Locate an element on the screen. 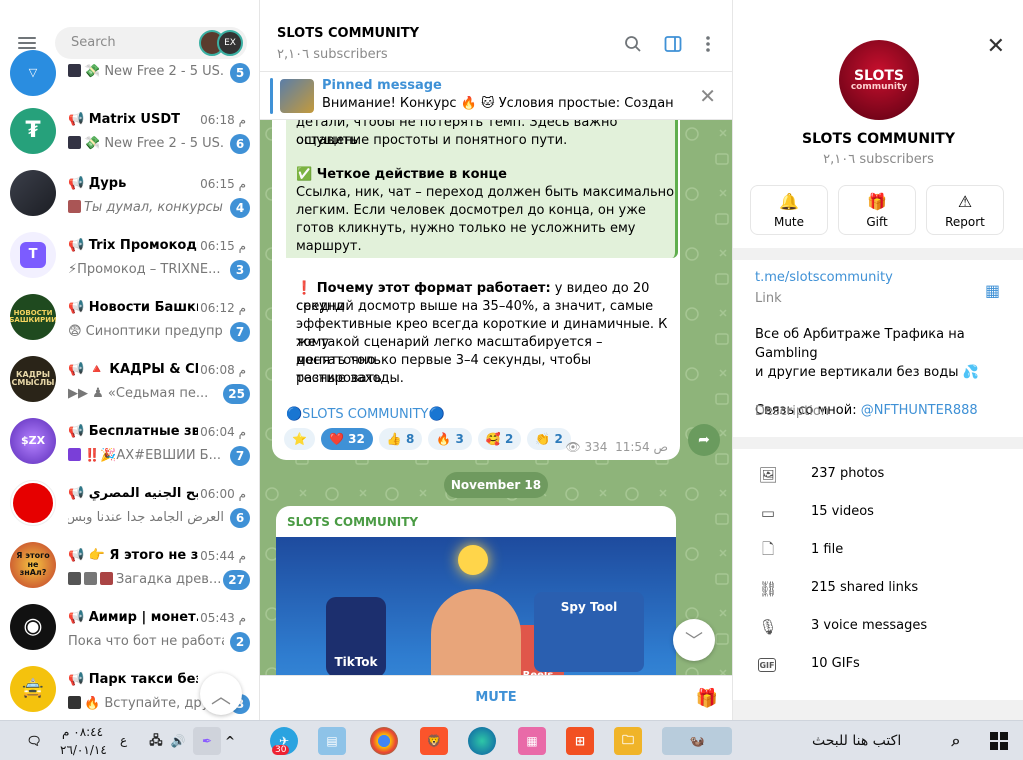 The width and height of the screenshot is (1023, 760). chat-avatar: Я этого не знАл? is located at coordinates (33, 565).